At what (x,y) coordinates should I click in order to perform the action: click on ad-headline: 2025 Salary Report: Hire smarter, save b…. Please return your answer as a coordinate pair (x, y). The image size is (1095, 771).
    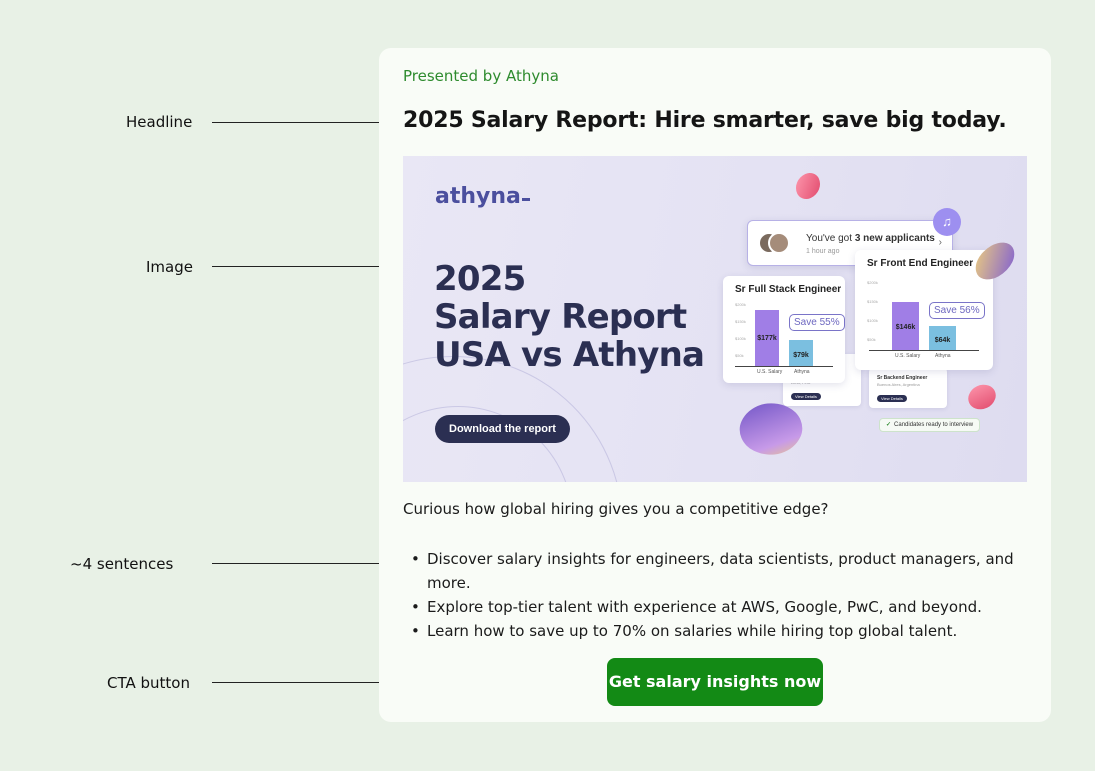
    Looking at the image, I should click on (705, 120).